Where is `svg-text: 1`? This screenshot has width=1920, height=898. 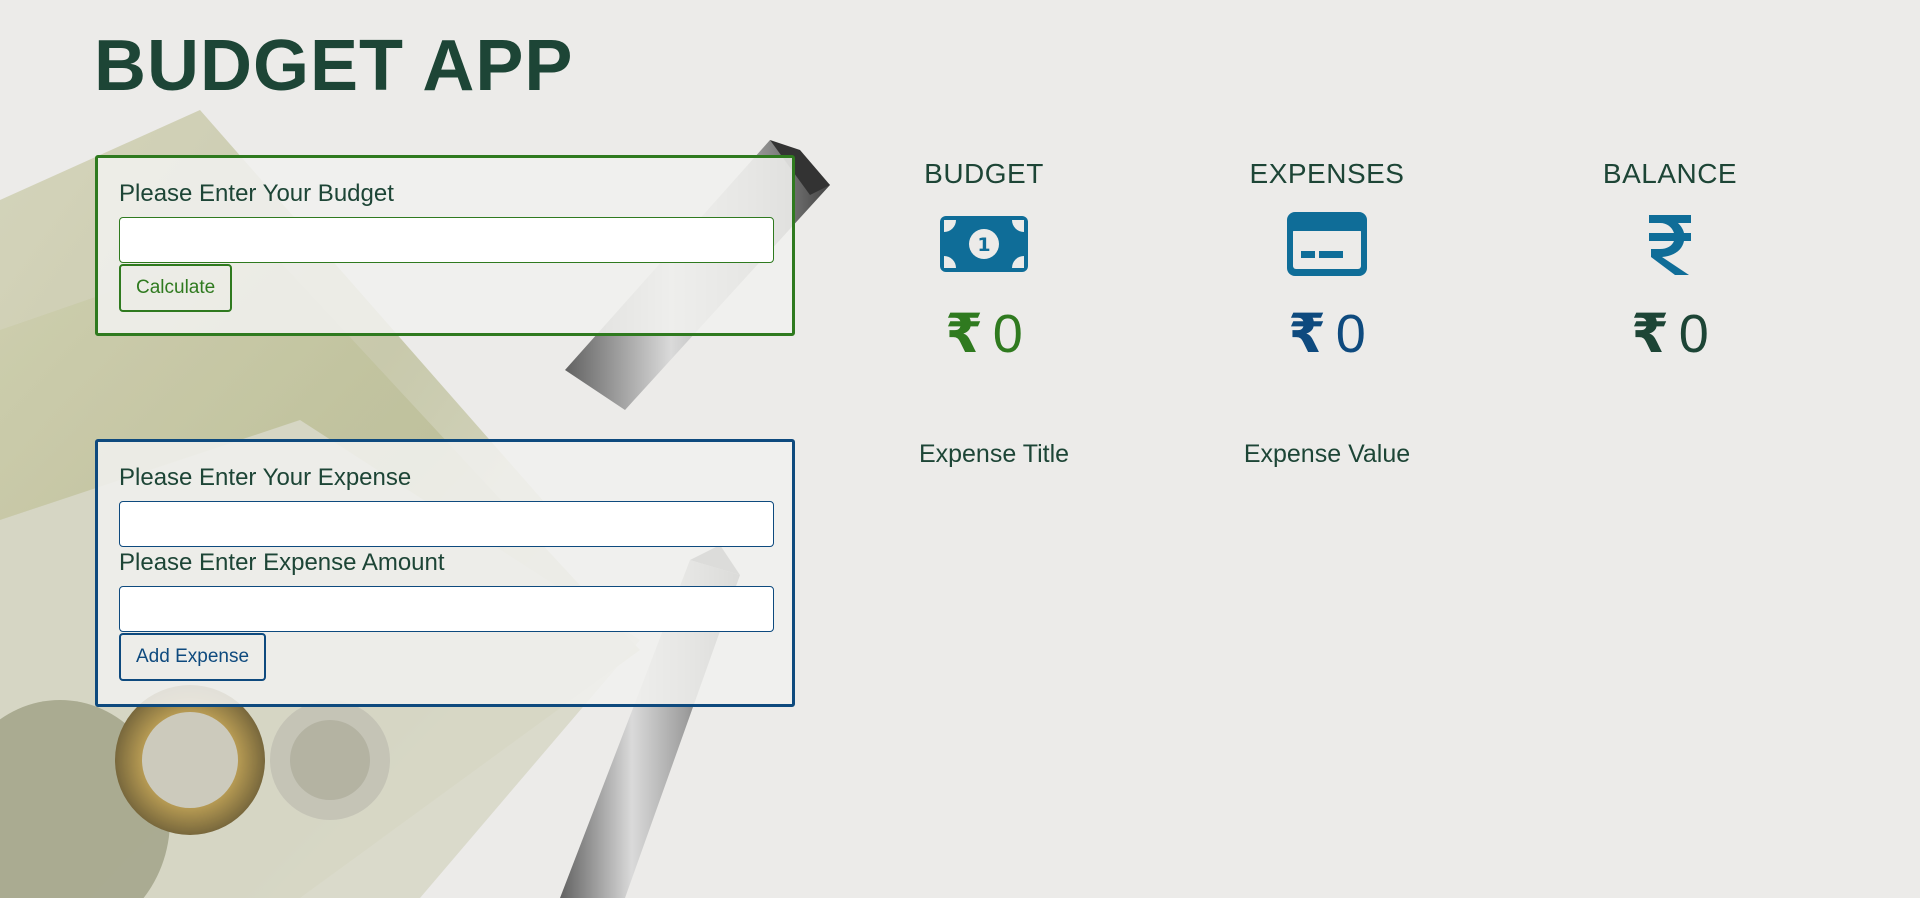 svg-text: 1 is located at coordinates (983, 245).